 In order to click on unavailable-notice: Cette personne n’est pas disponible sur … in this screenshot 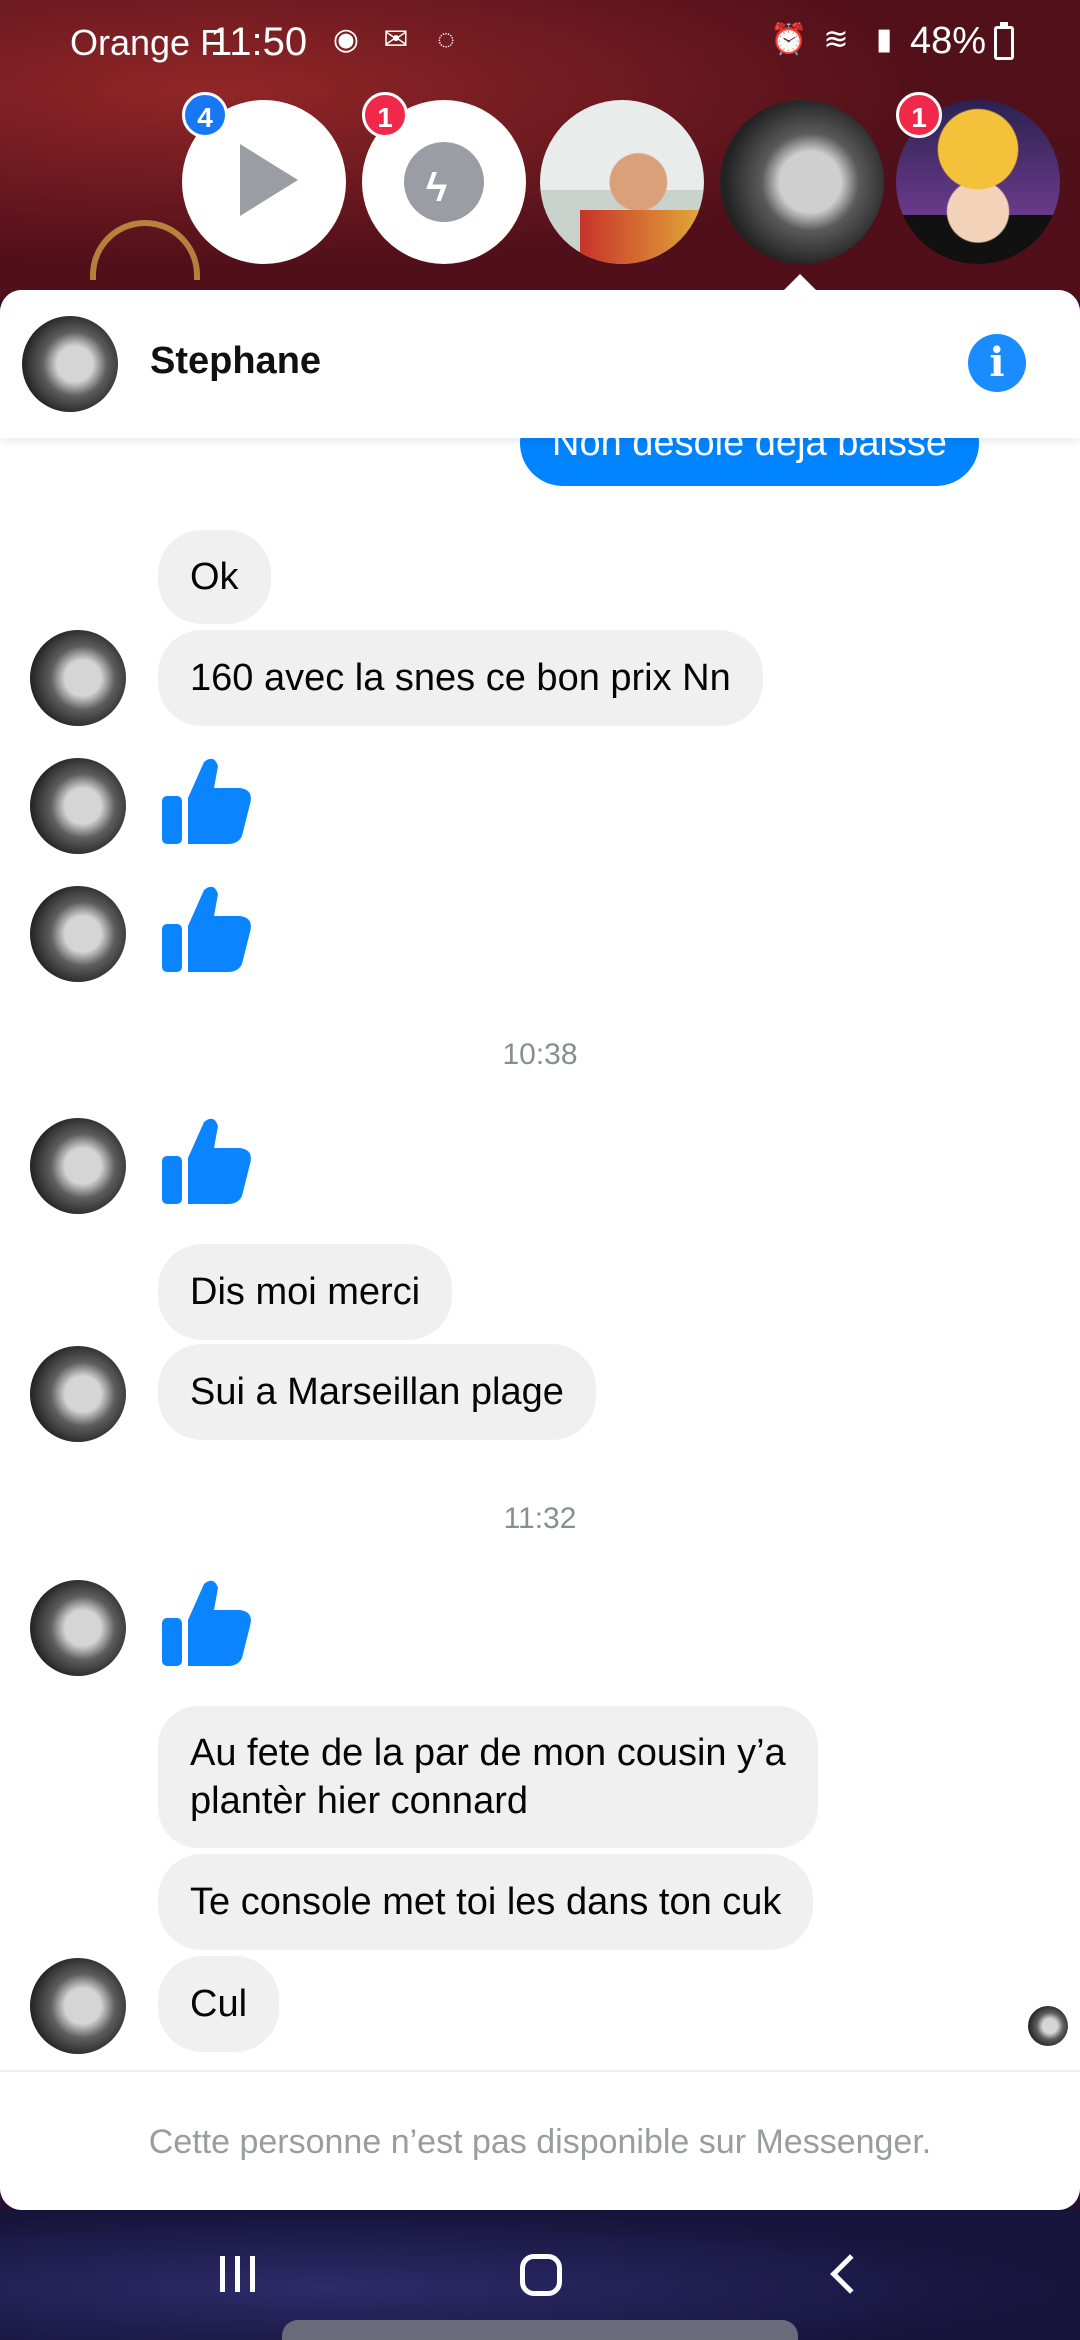, I will do `click(540, 2140)`.